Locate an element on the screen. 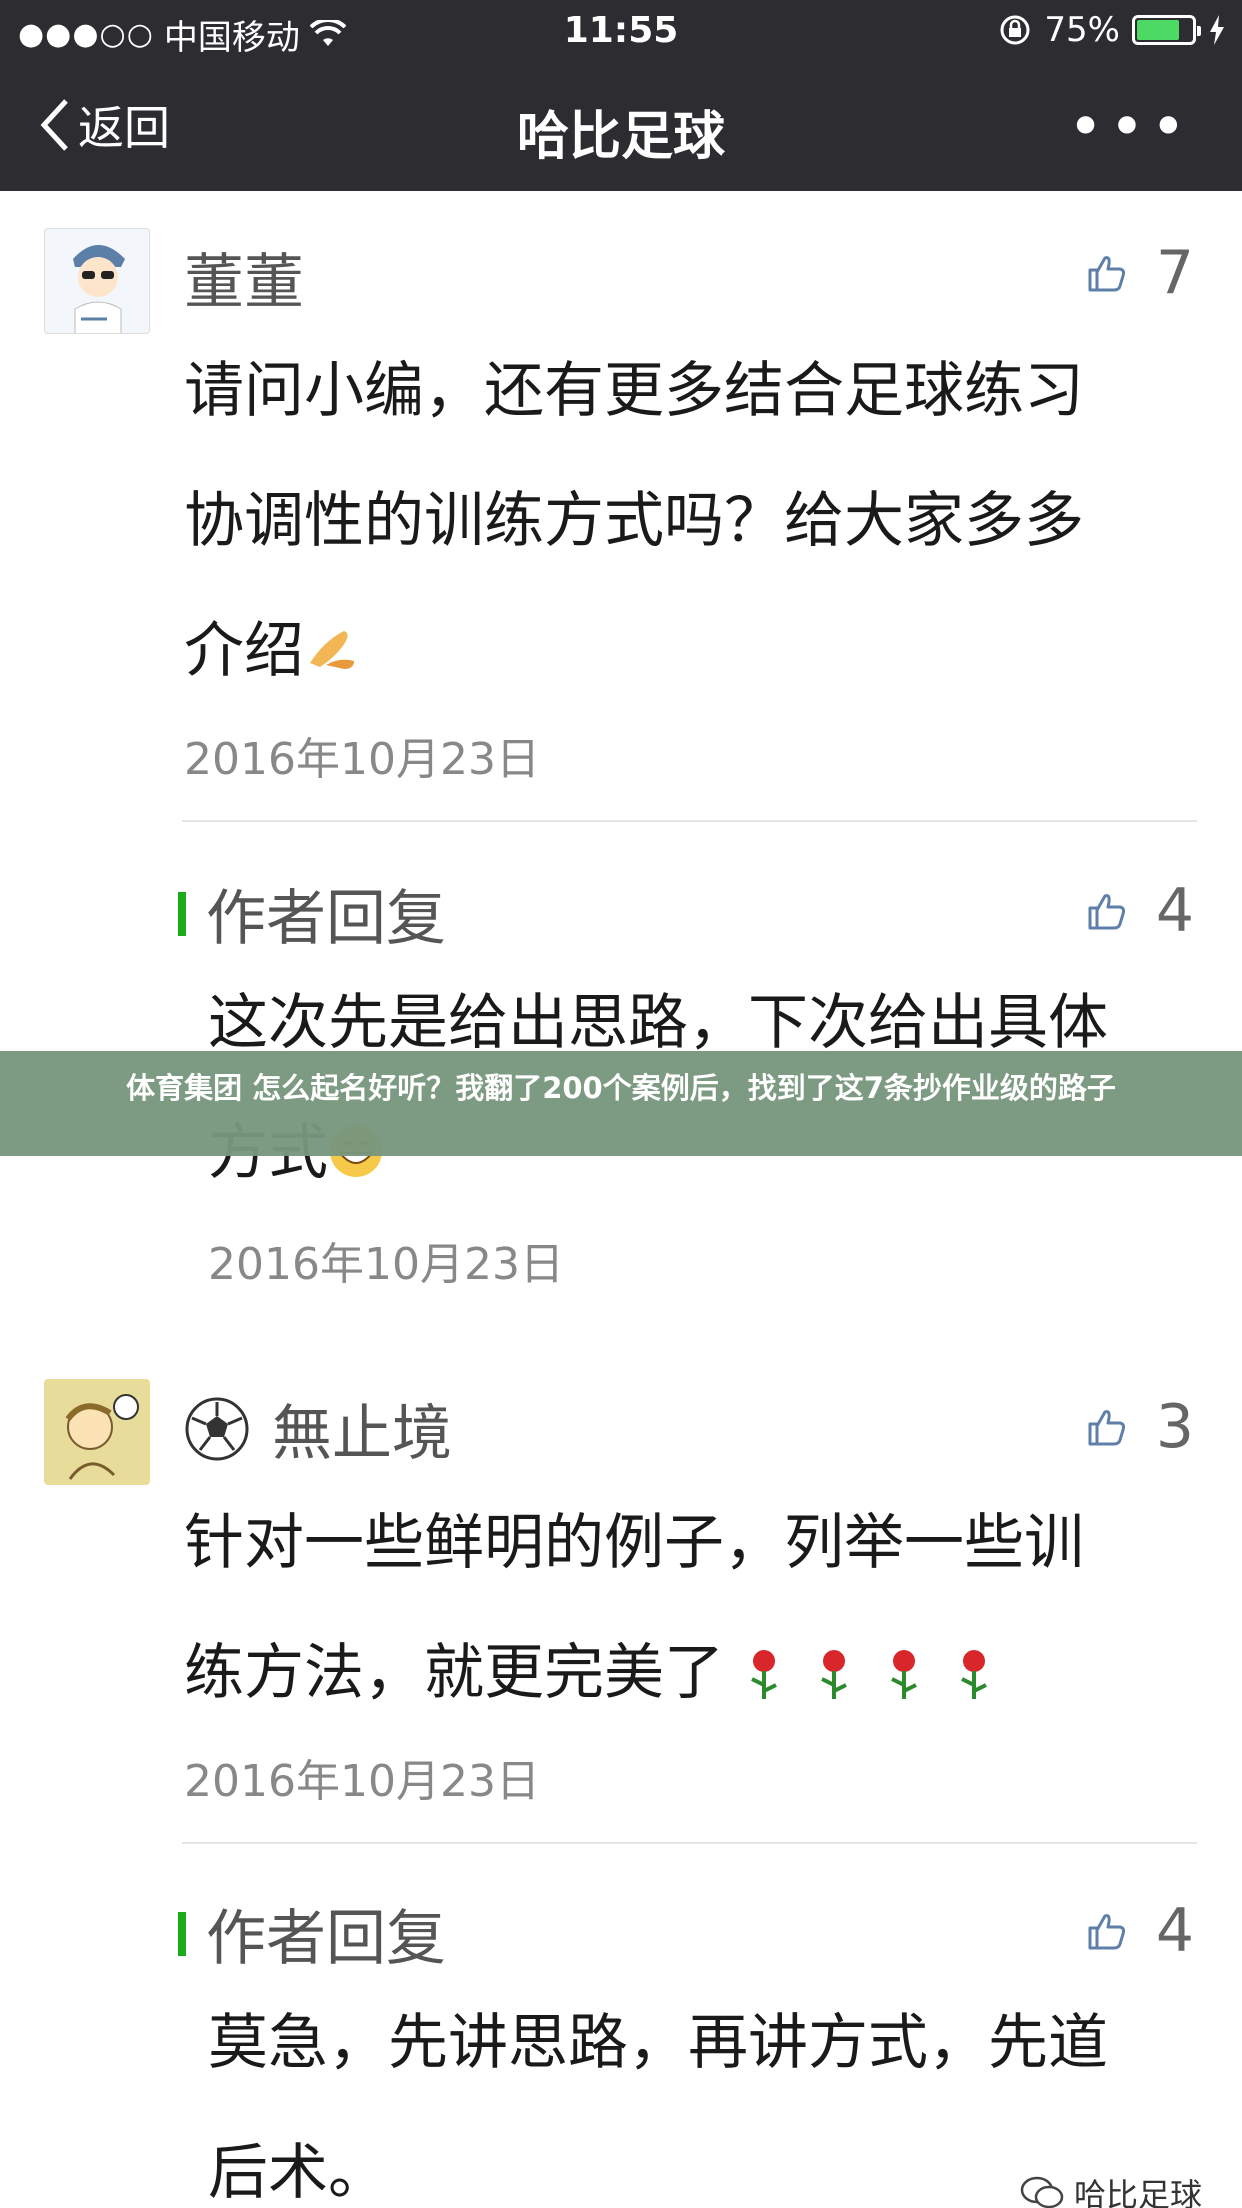  commenter-name: 董董 is located at coordinates (244, 277).